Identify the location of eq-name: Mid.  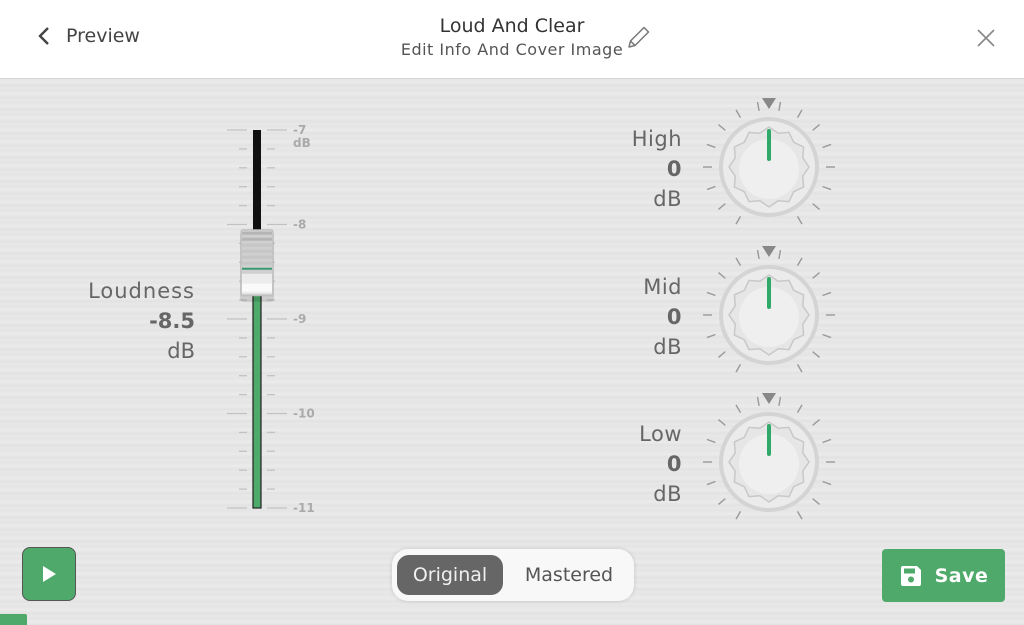
(662, 287).